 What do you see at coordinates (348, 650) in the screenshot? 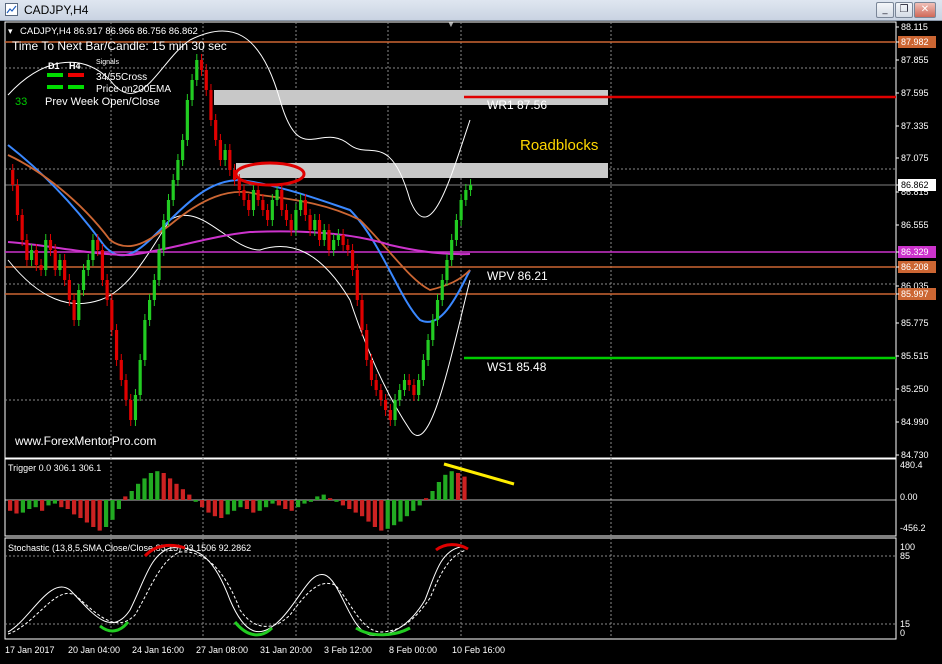
I see `time-tick-label: 3 Feb 12:00` at bounding box center [348, 650].